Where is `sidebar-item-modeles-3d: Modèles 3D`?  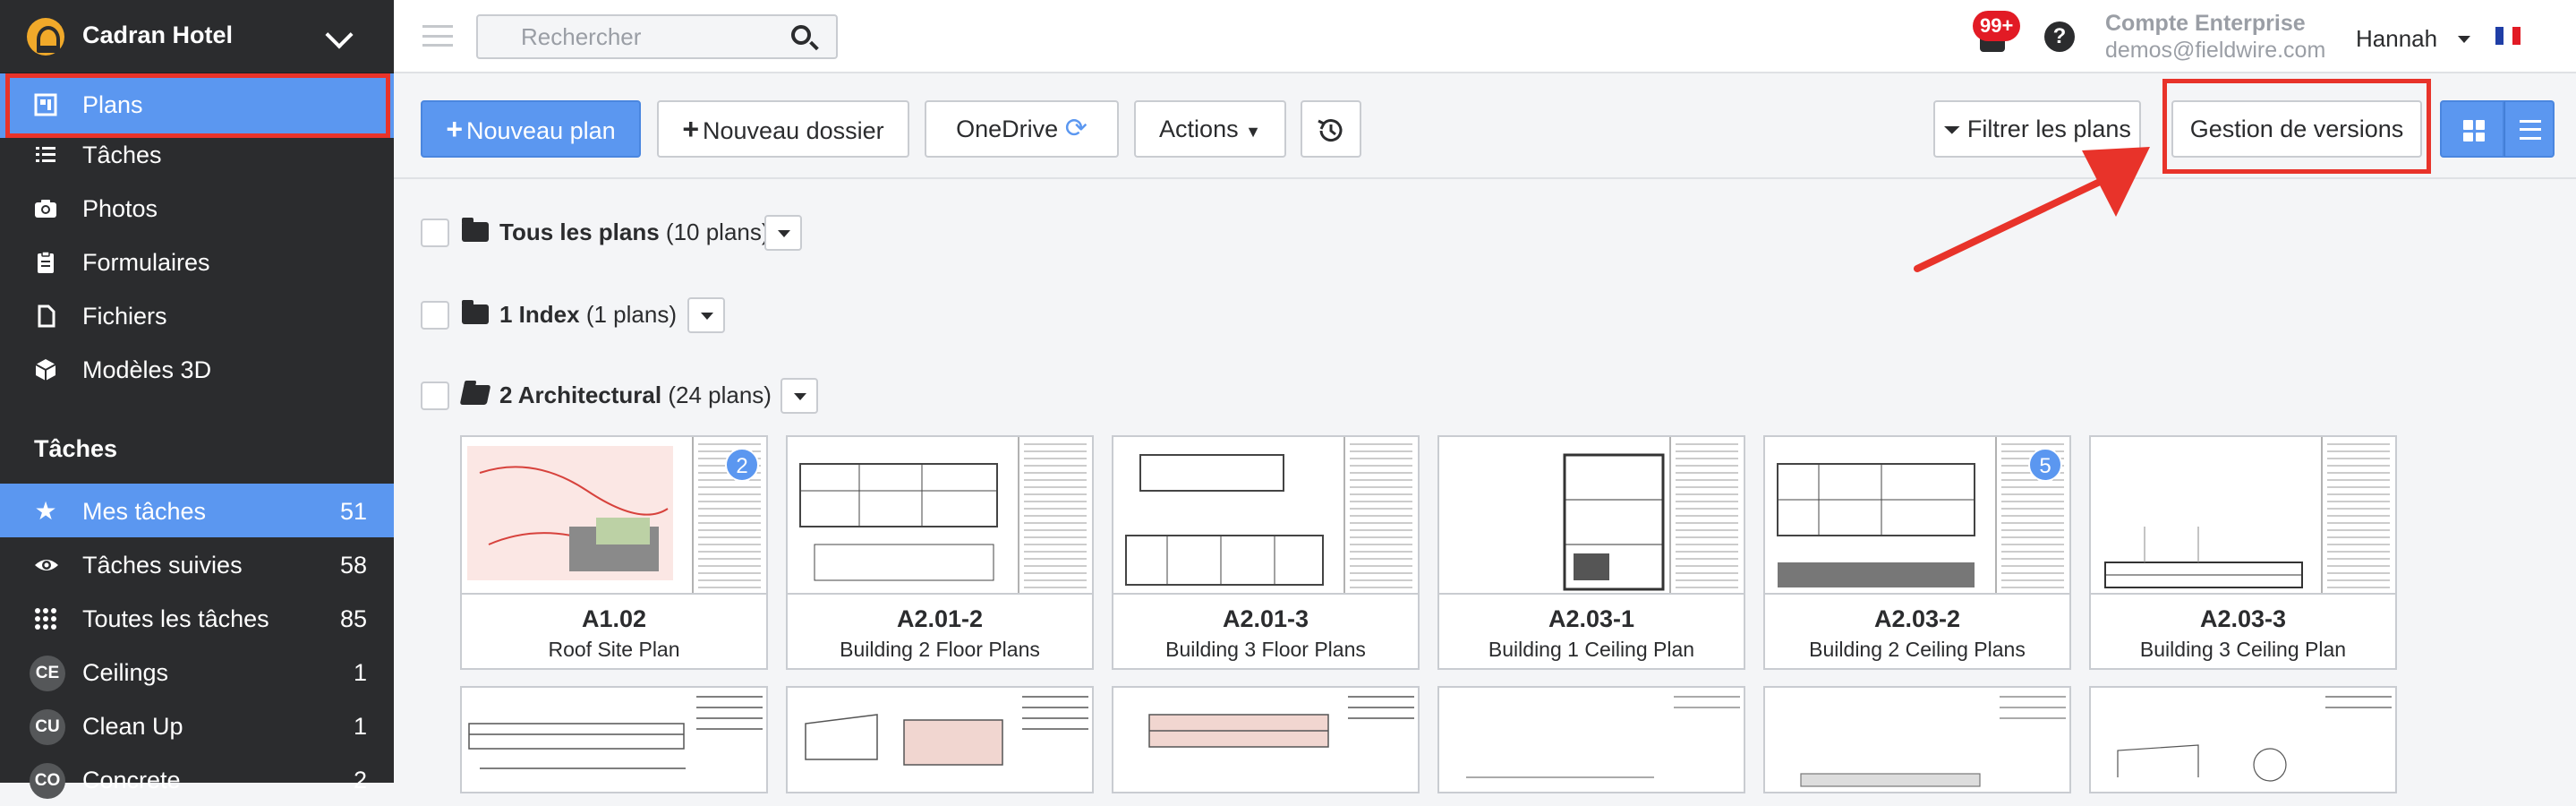 sidebar-item-modeles-3d: Modèles 3D is located at coordinates (197, 369).